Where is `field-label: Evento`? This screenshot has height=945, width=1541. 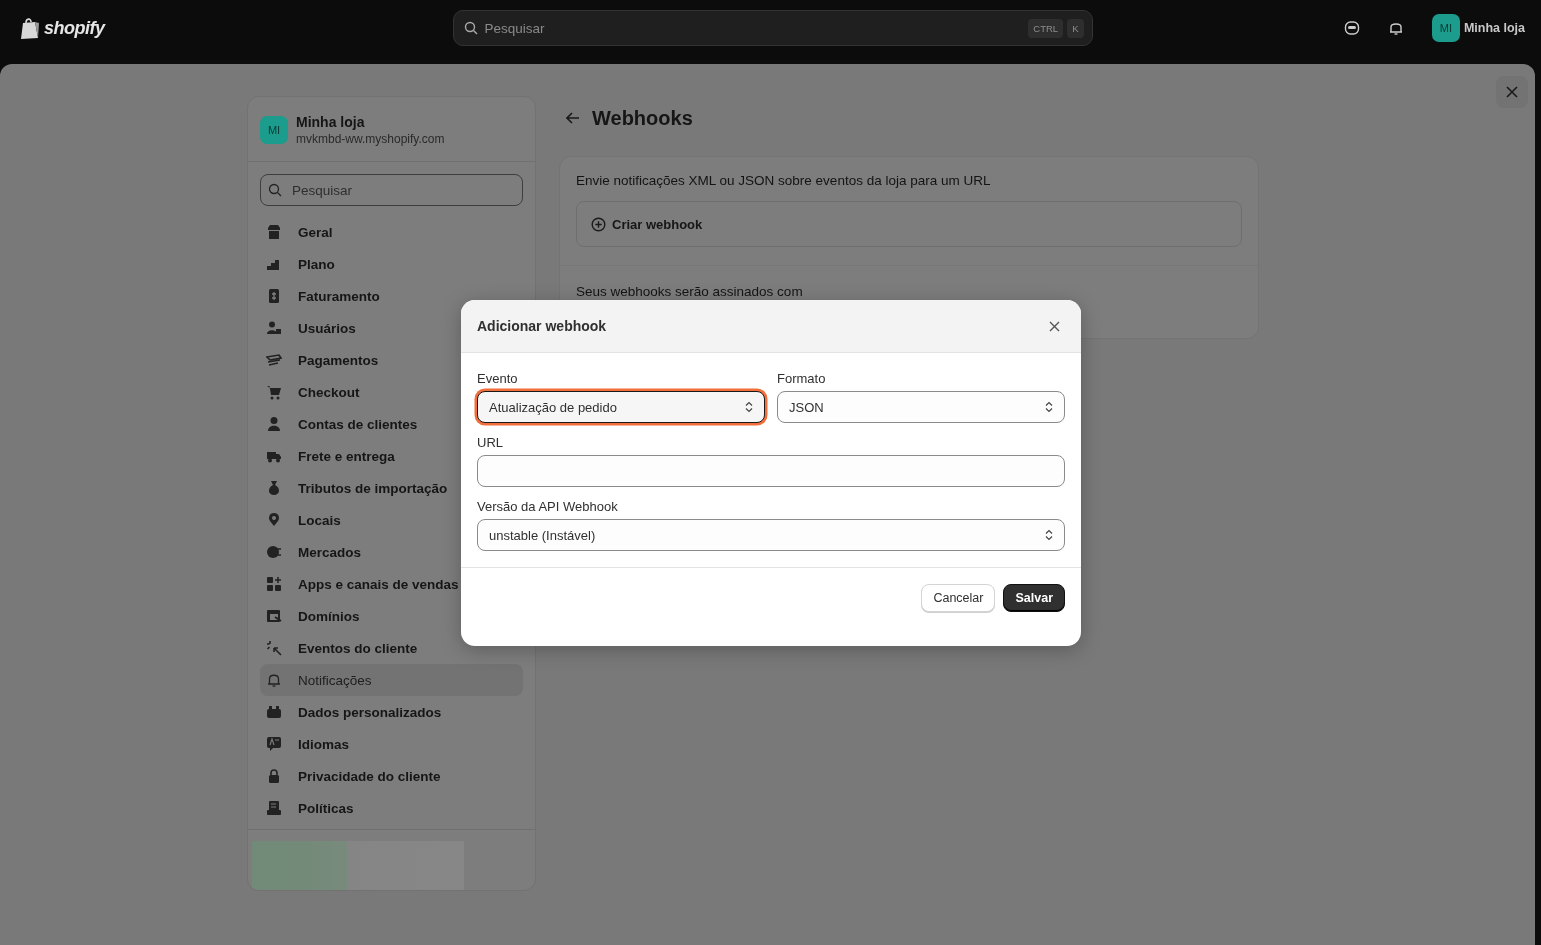
field-label: Evento is located at coordinates (498, 378).